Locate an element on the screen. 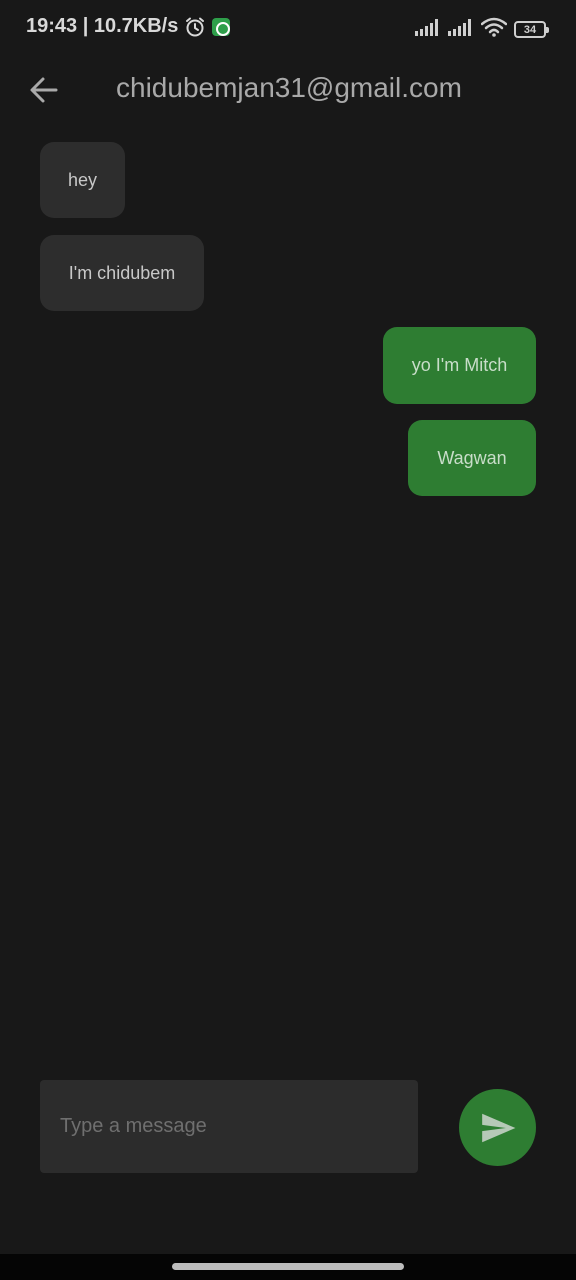  arrow-left-icon is located at coordinates (44, 90).